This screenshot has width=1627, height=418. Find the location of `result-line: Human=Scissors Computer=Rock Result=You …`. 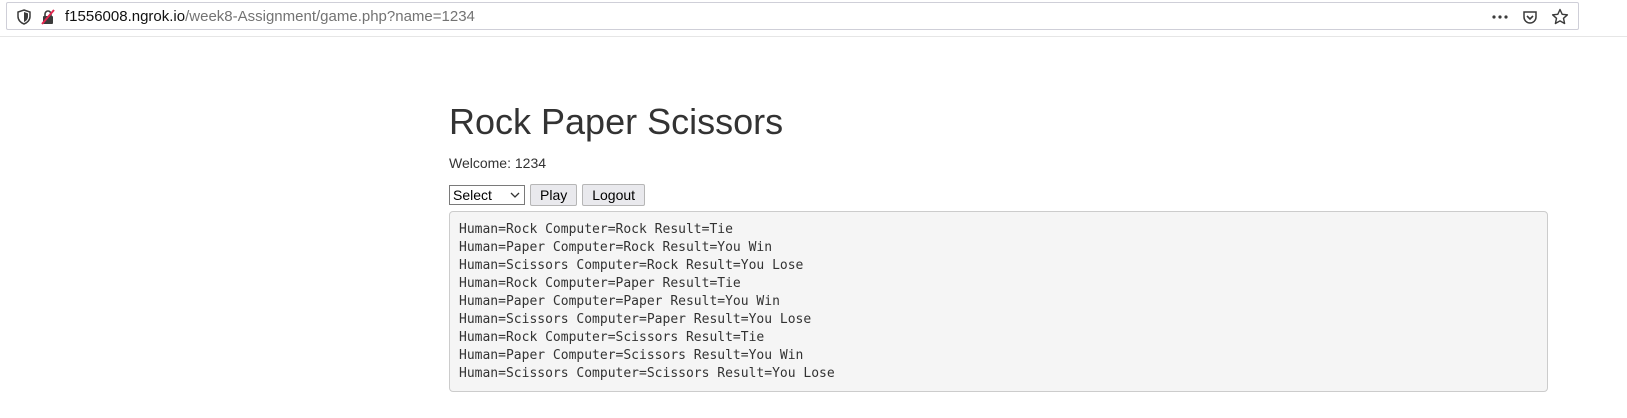

result-line: Human=Scissors Computer=Rock Result=You … is located at coordinates (631, 265).